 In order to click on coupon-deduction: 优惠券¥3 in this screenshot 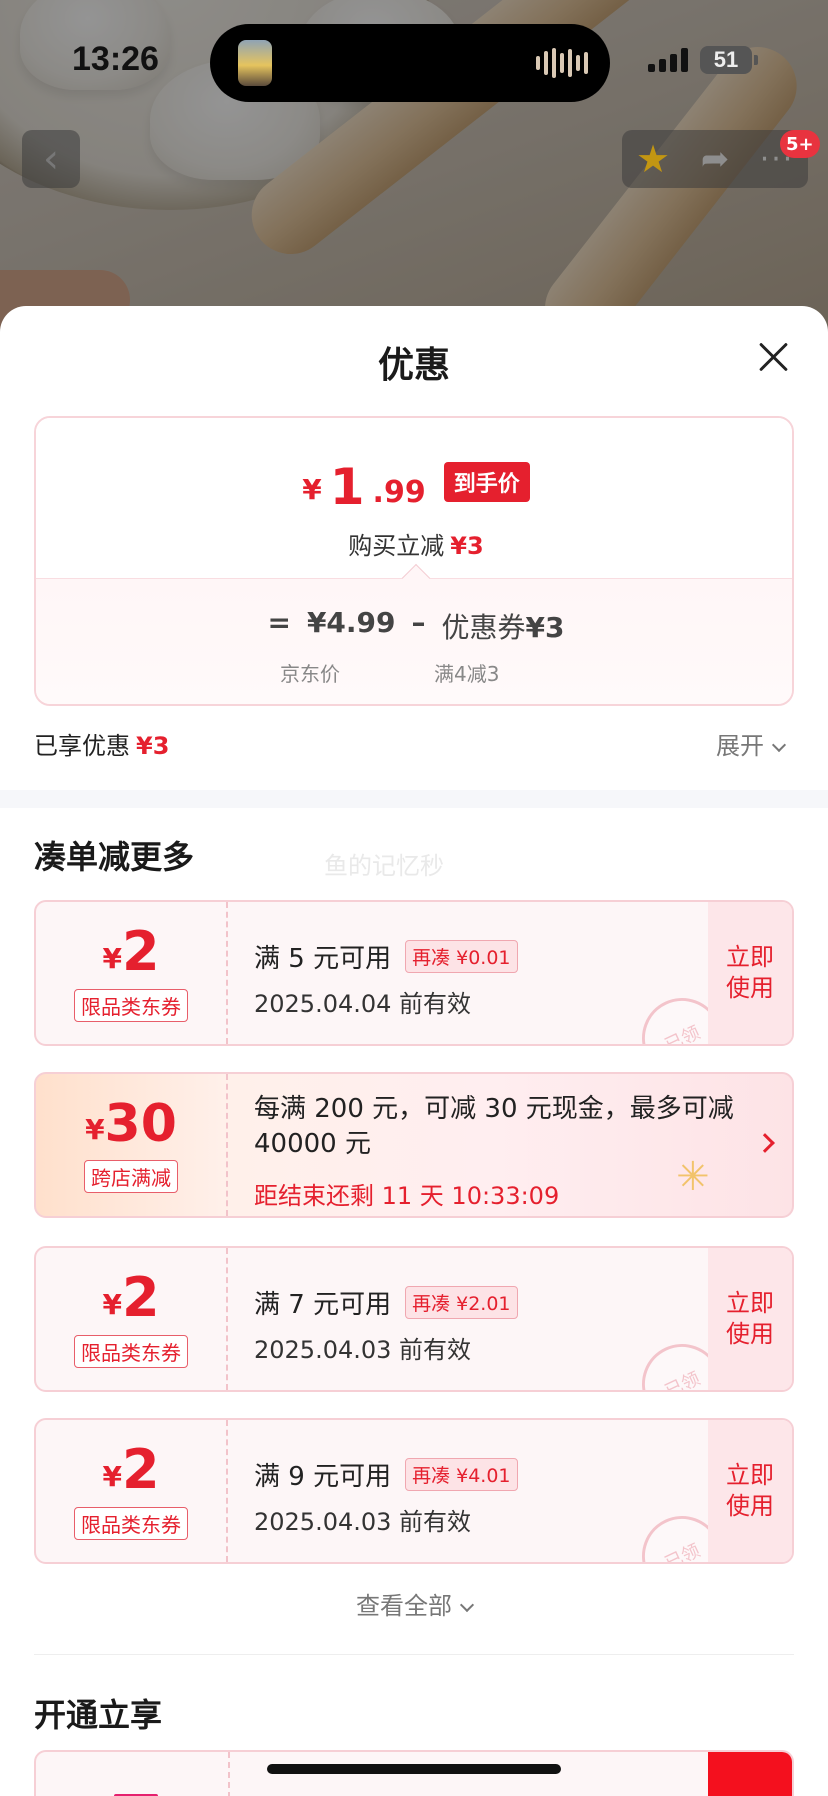, I will do `click(503, 626)`.